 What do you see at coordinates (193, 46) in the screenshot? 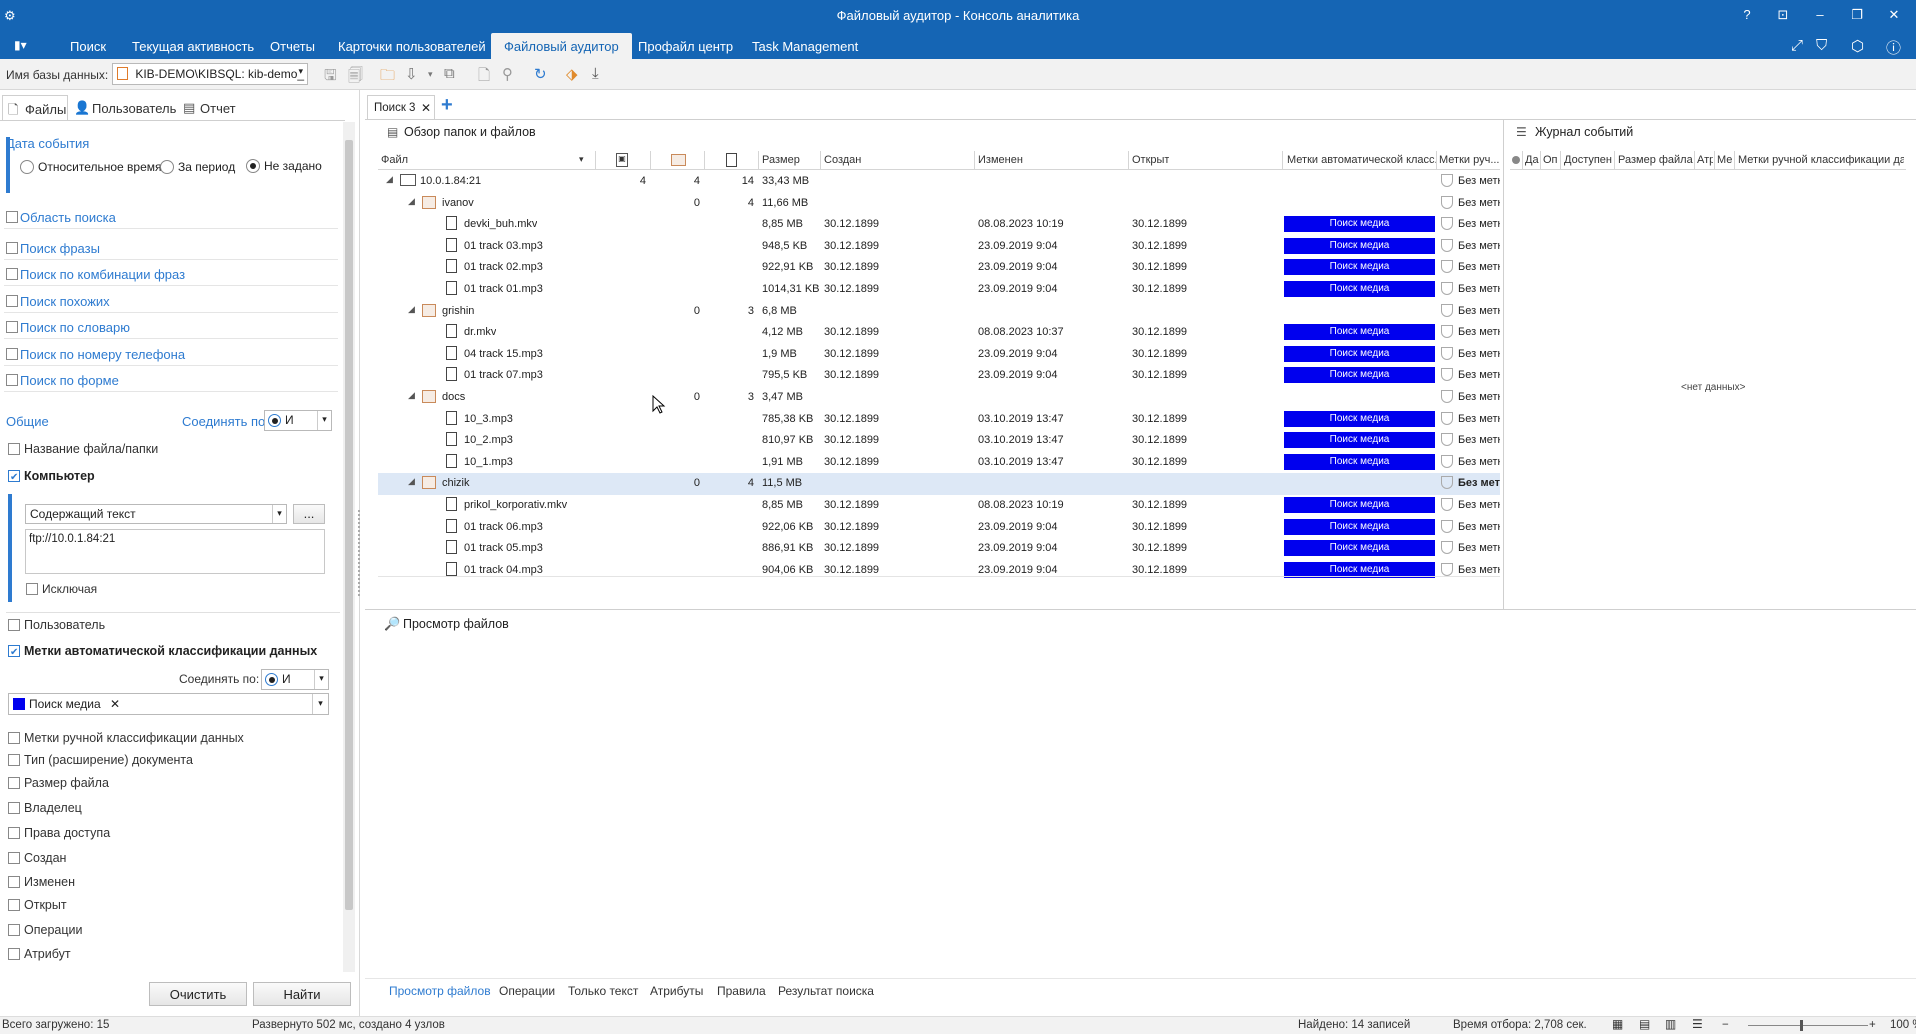
I see `menu-current-activity: Текущая активность` at bounding box center [193, 46].